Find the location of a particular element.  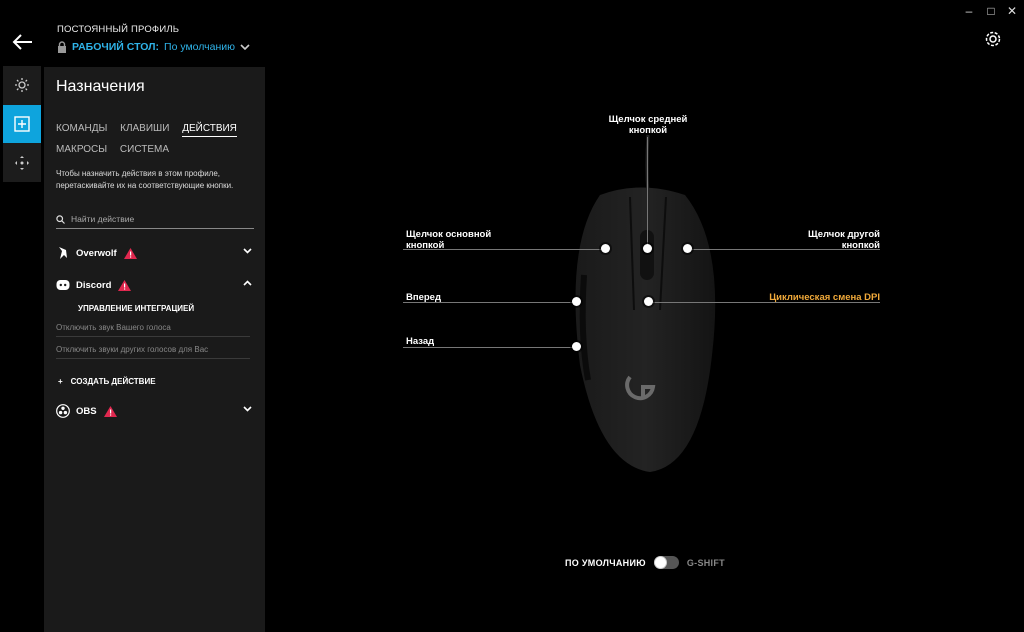

create-action-label: СОЗДАТЬ ДЕЙСТВИЕ is located at coordinates (113, 381).